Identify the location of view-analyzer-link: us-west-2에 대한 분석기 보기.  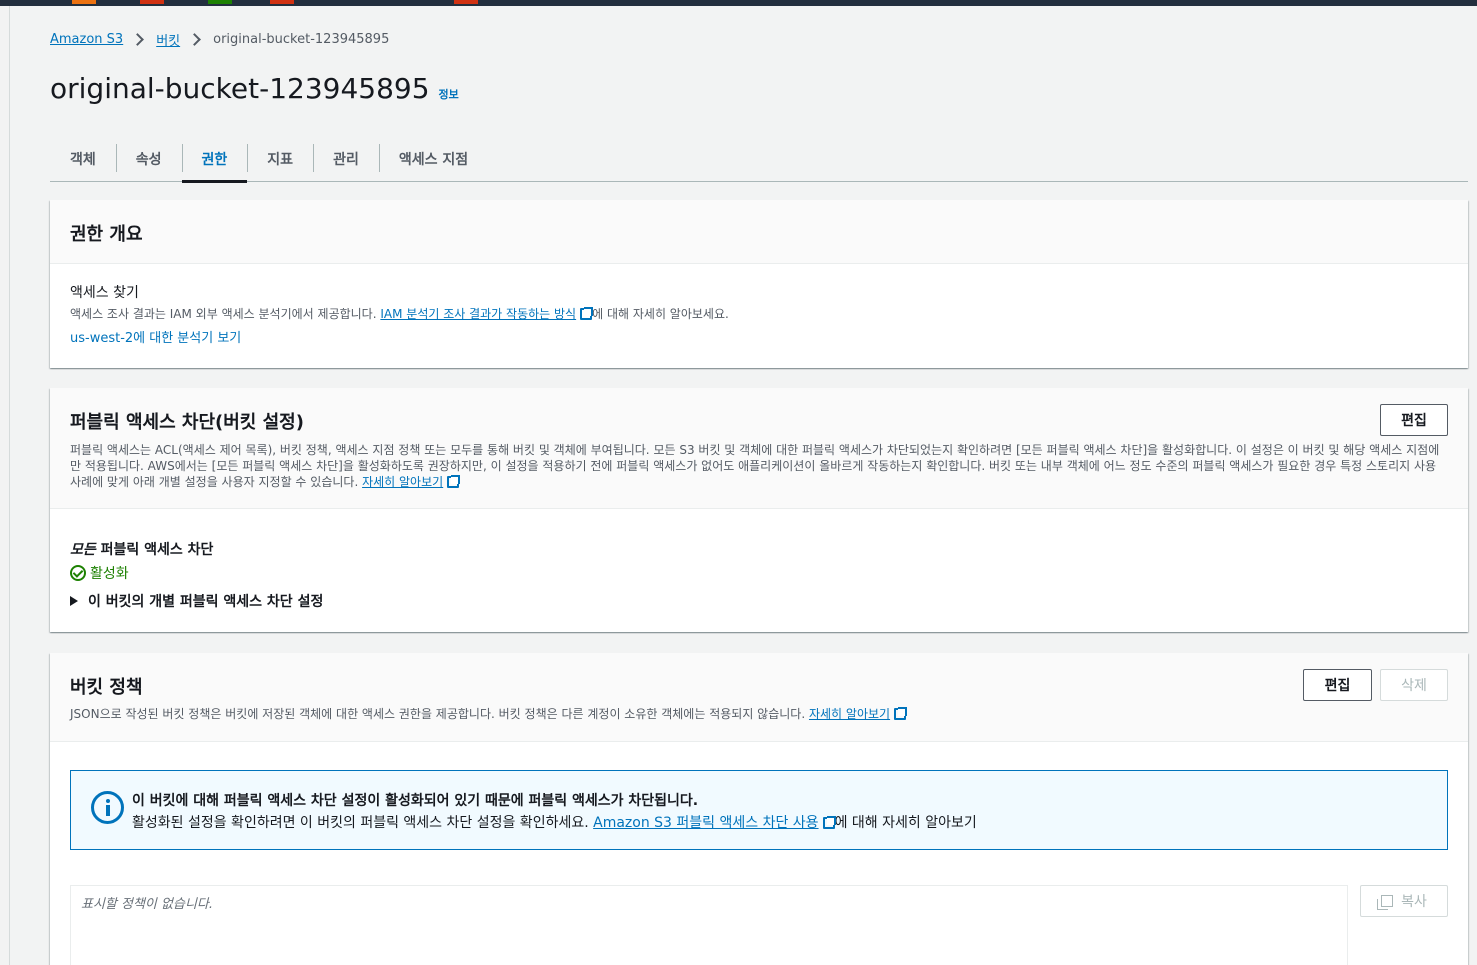
(155, 336).